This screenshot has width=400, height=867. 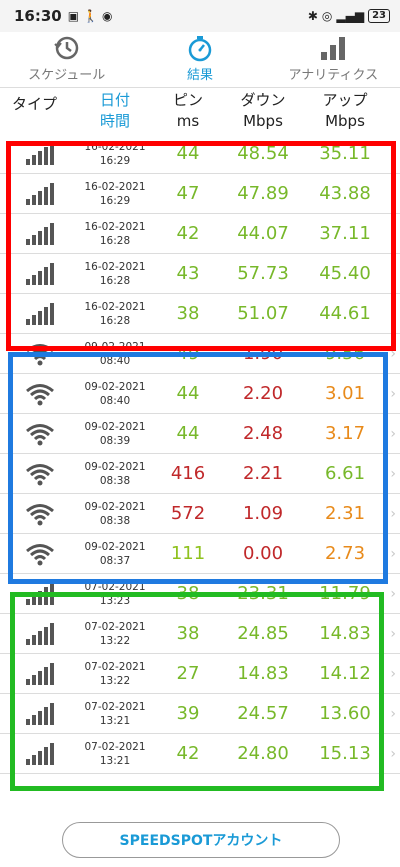 What do you see at coordinates (345, 673) in the screenshot?
I see `row-upload: 14.12` at bounding box center [345, 673].